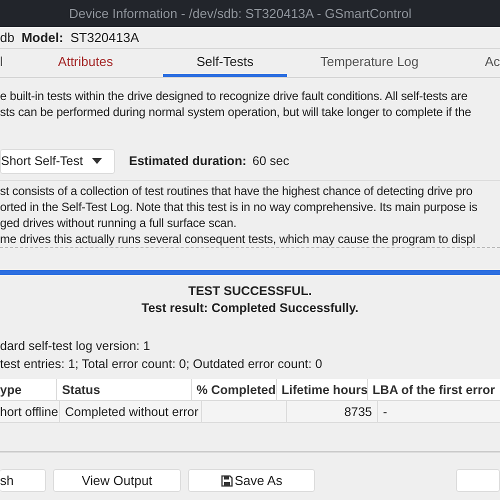 The height and width of the screenshot is (500, 500). I want to click on tab: Temperature Log, so click(369, 63).